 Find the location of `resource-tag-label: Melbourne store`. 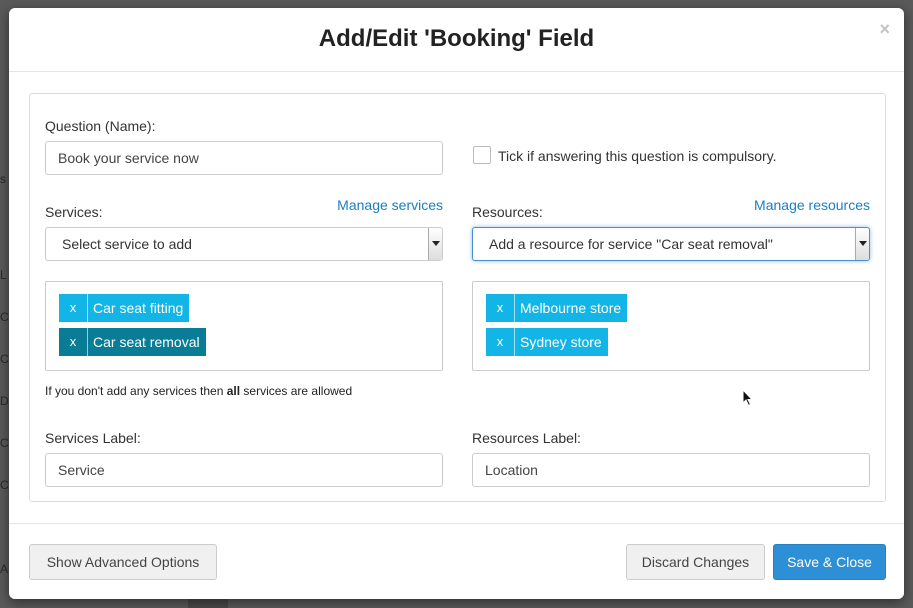

resource-tag-label: Melbourne store is located at coordinates (571, 308).